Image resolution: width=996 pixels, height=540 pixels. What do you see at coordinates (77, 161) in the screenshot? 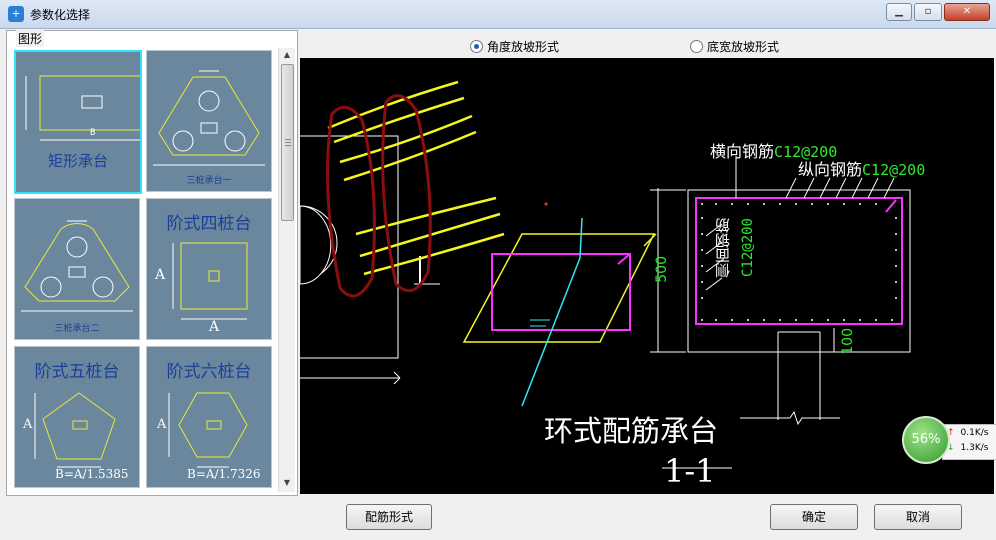
I see `thumb-label: 矩形承台` at bounding box center [77, 161].